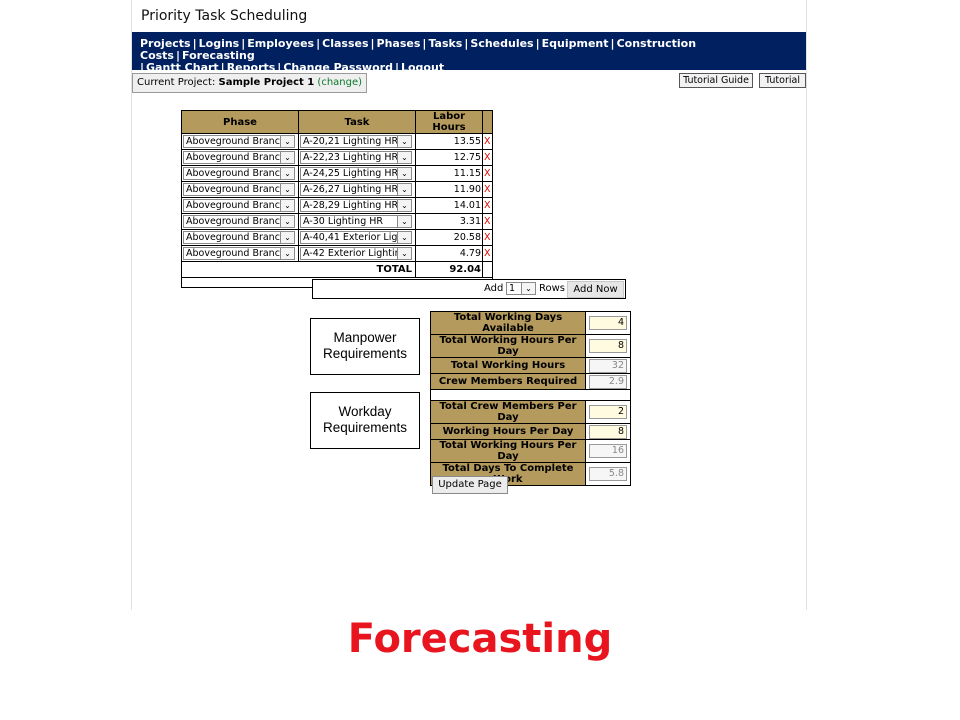 This screenshot has height=720, width=960. I want to click on add-rows-bar: Add 1 ⌄ Rows Add Now, so click(469, 289).